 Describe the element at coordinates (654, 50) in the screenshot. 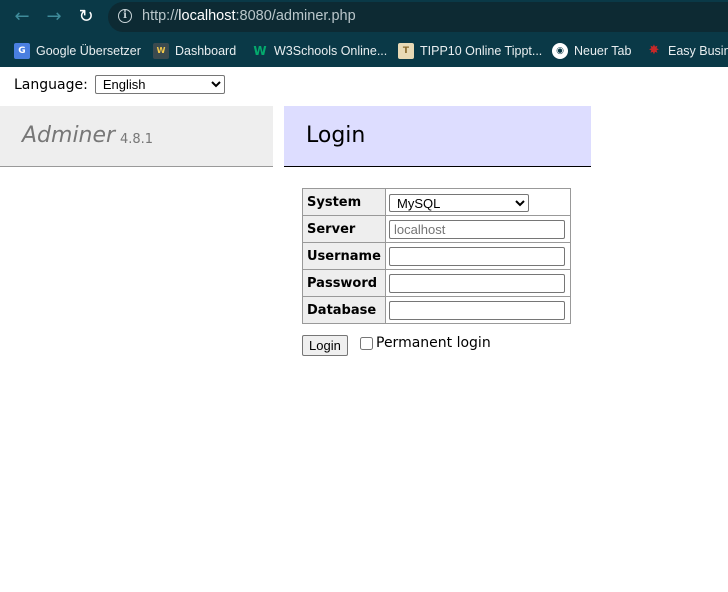

I see `easy-business-icon: ✸` at that location.